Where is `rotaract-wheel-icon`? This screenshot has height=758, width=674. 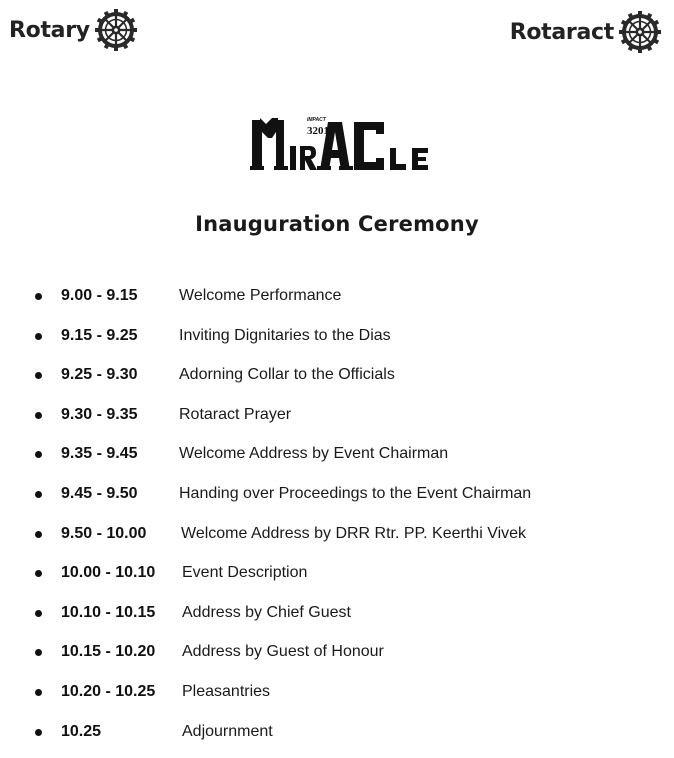 rotaract-wheel-icon is located at coordinates (640, 32).